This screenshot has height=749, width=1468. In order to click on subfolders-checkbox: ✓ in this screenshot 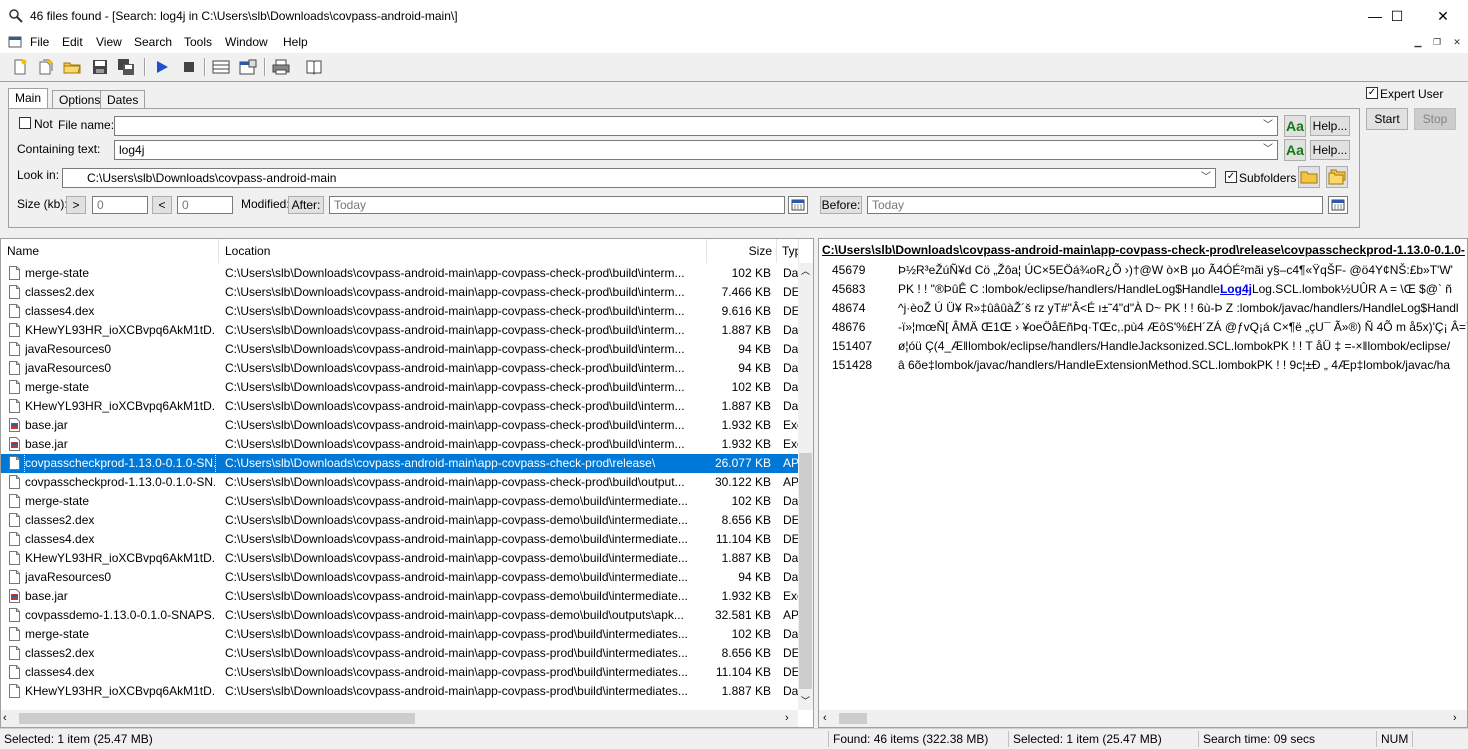, I will do `click(1231, 177)`.